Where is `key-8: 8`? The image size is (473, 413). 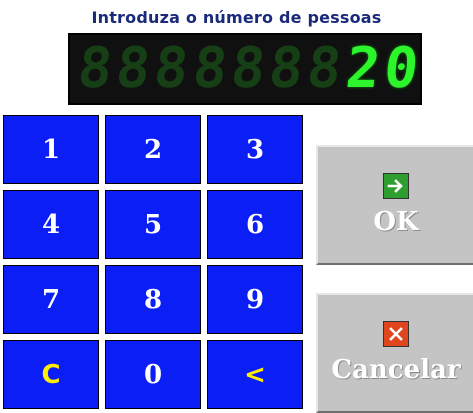
key-8: 8 is located at coordinates (153, 299).